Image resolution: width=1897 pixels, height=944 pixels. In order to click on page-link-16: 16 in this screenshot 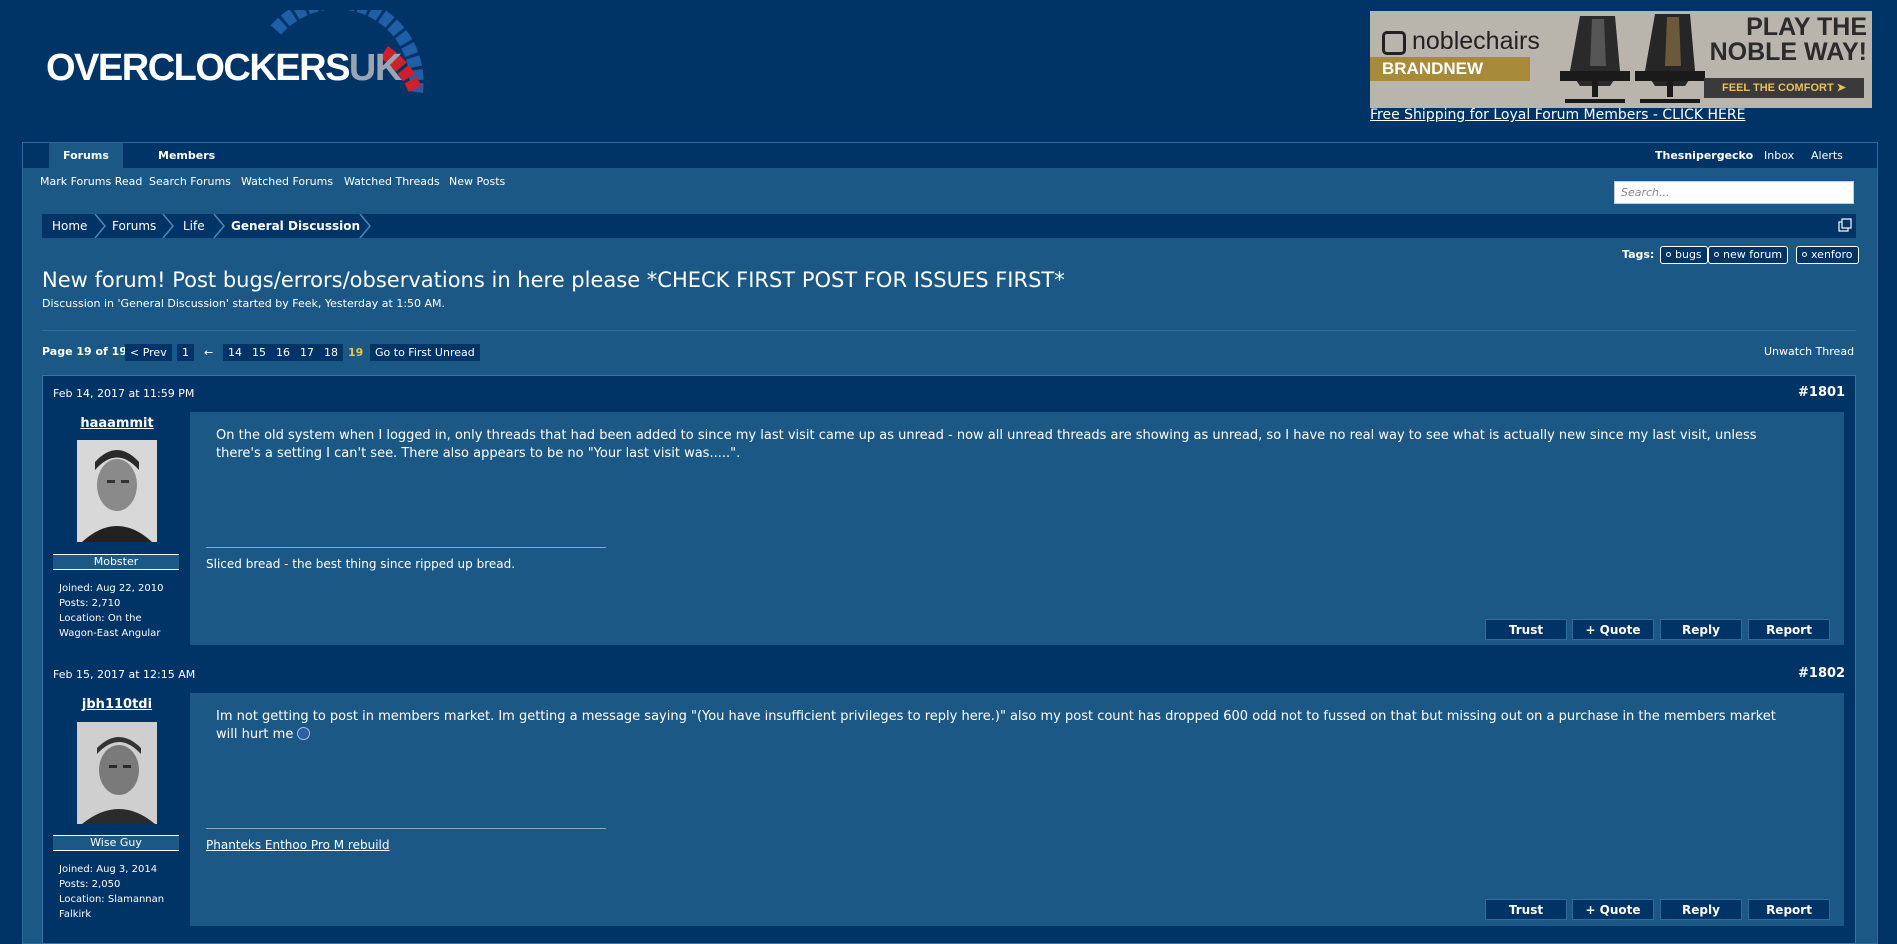, I will do `click(283, 352)`.